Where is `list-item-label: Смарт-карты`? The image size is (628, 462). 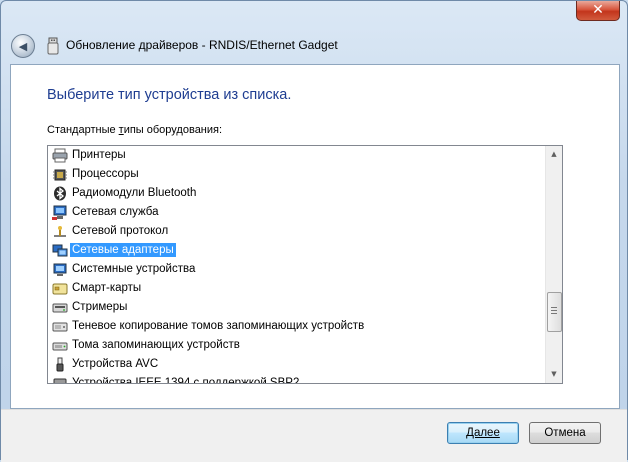 list-item-label: Смарт-карты is located at coordinates (107, 288).